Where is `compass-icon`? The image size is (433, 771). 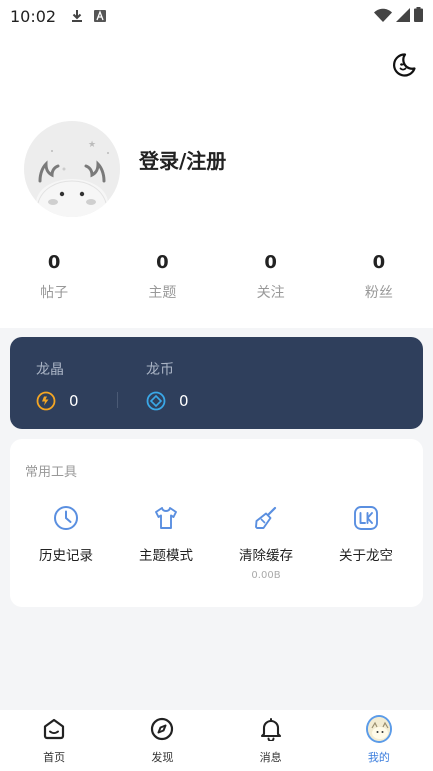
compass-icon is located at coordinates (162, 729).